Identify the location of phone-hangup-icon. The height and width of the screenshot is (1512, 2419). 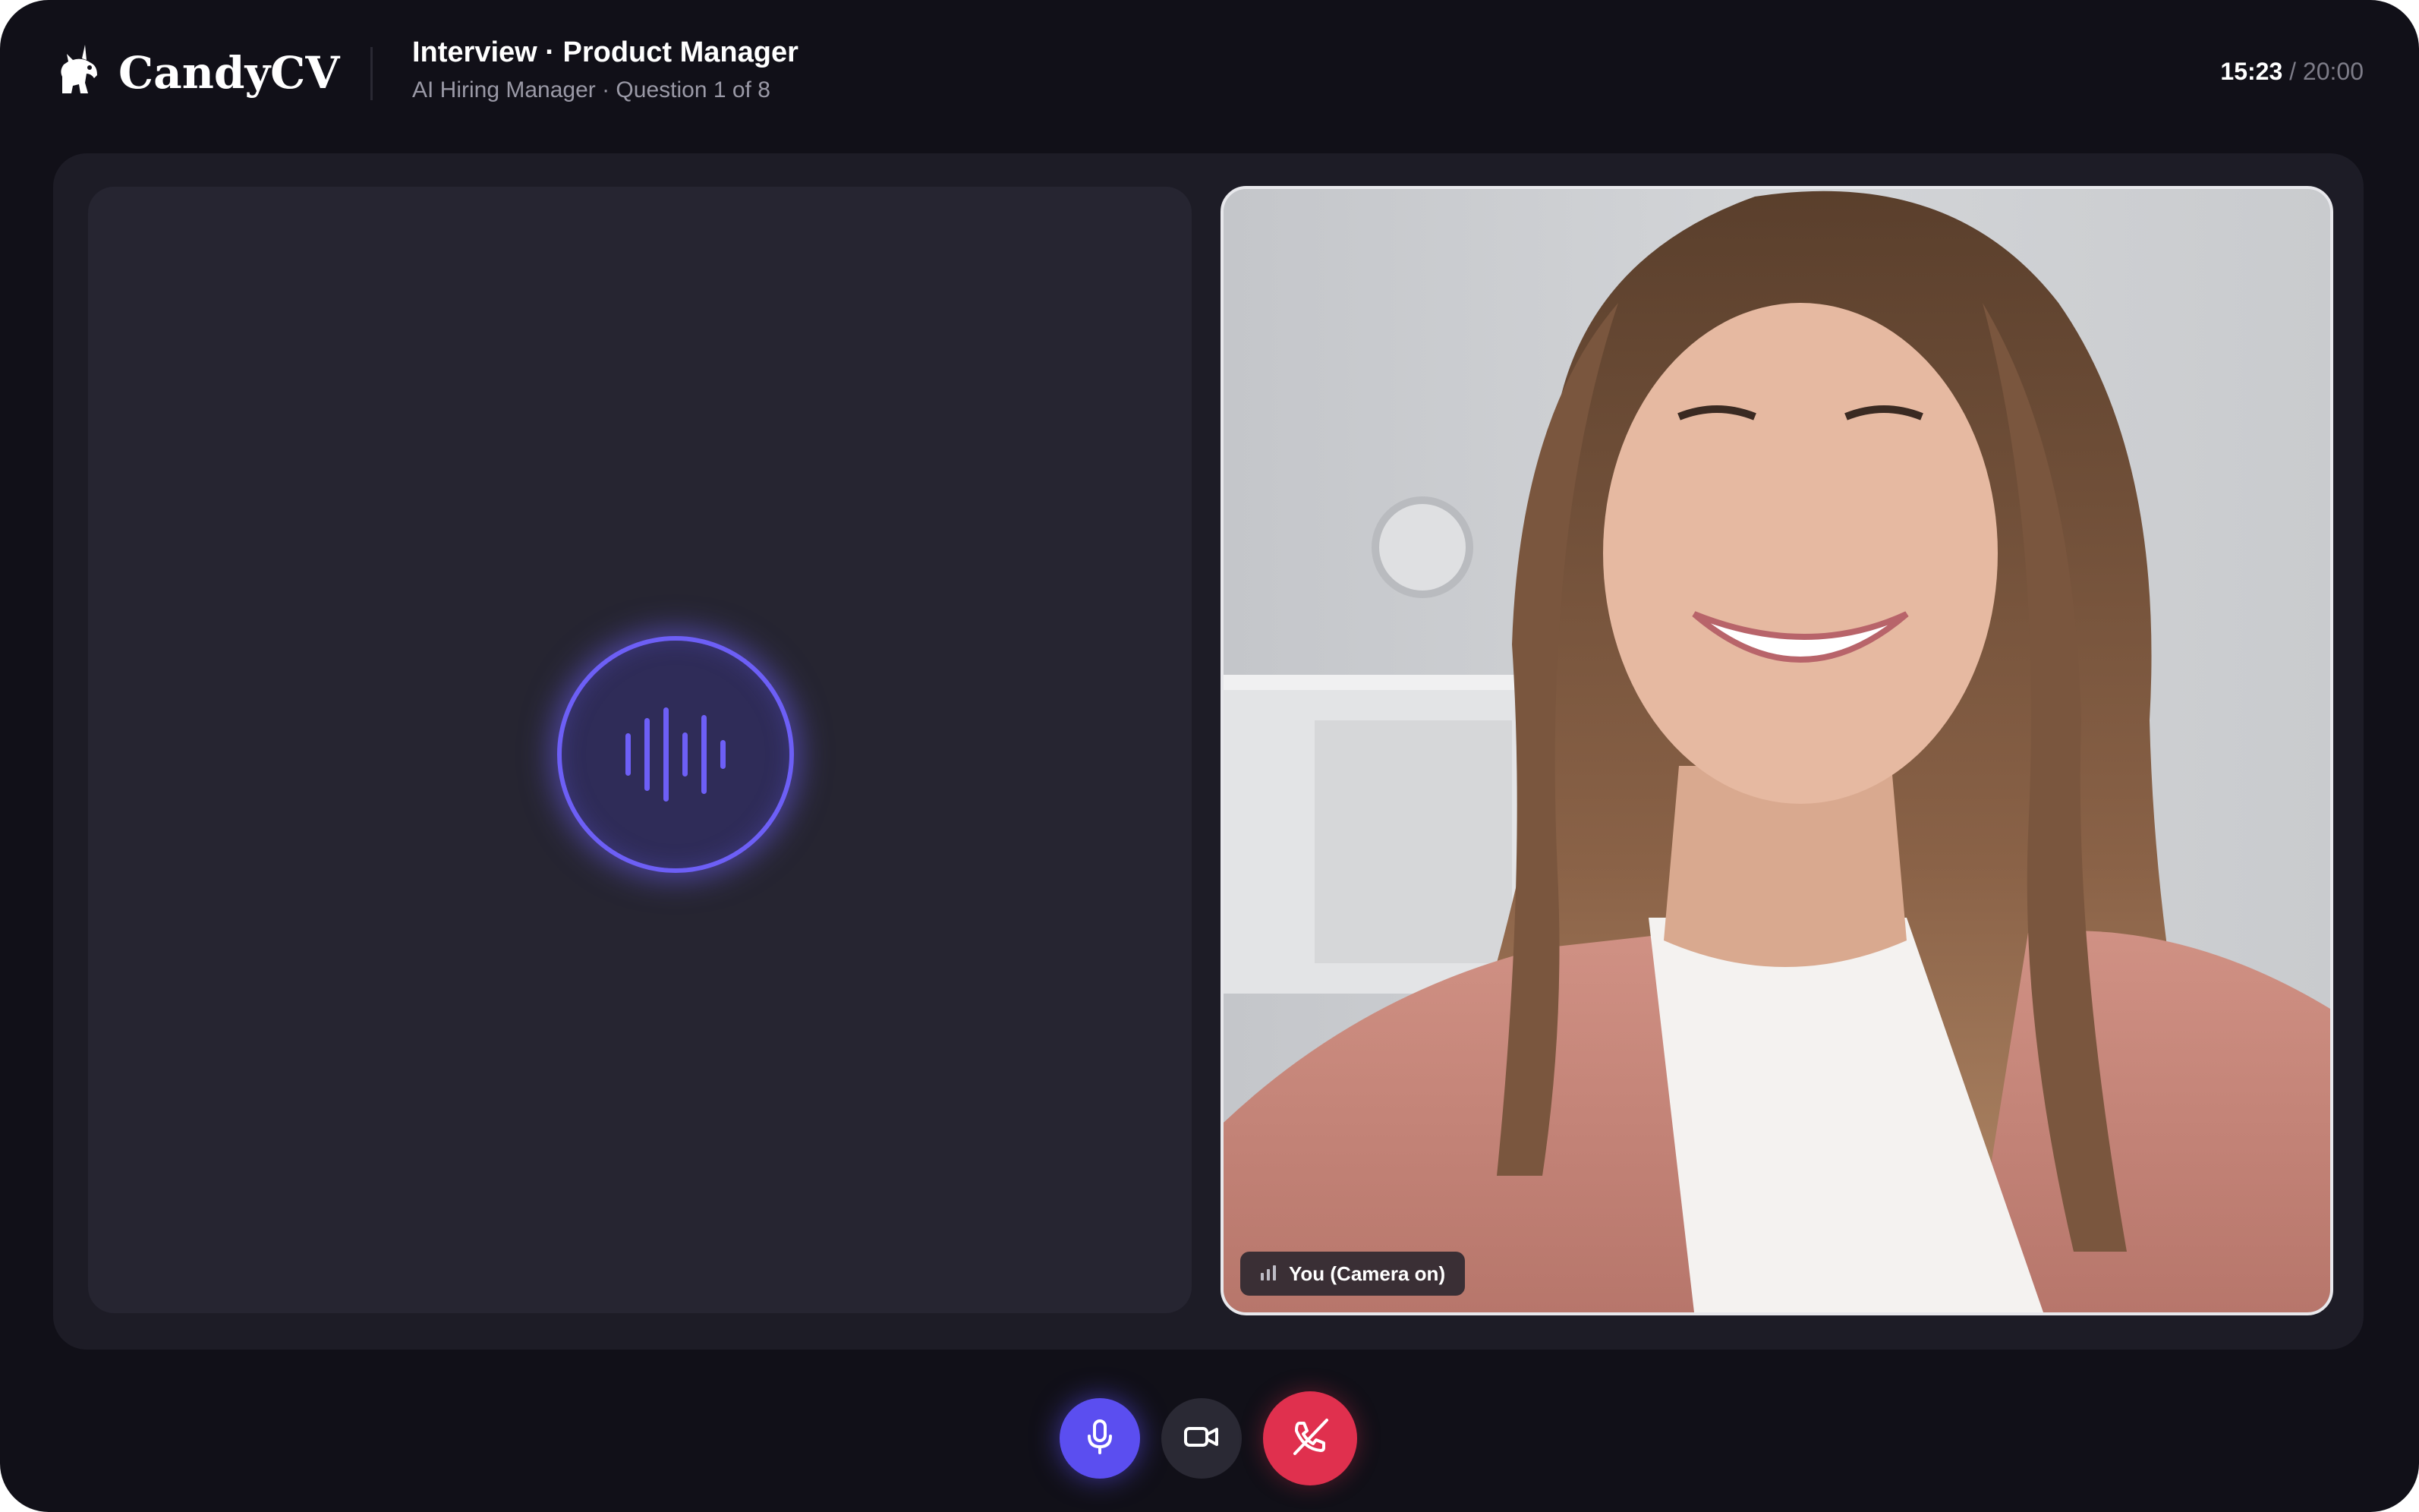
(1310, 1439).